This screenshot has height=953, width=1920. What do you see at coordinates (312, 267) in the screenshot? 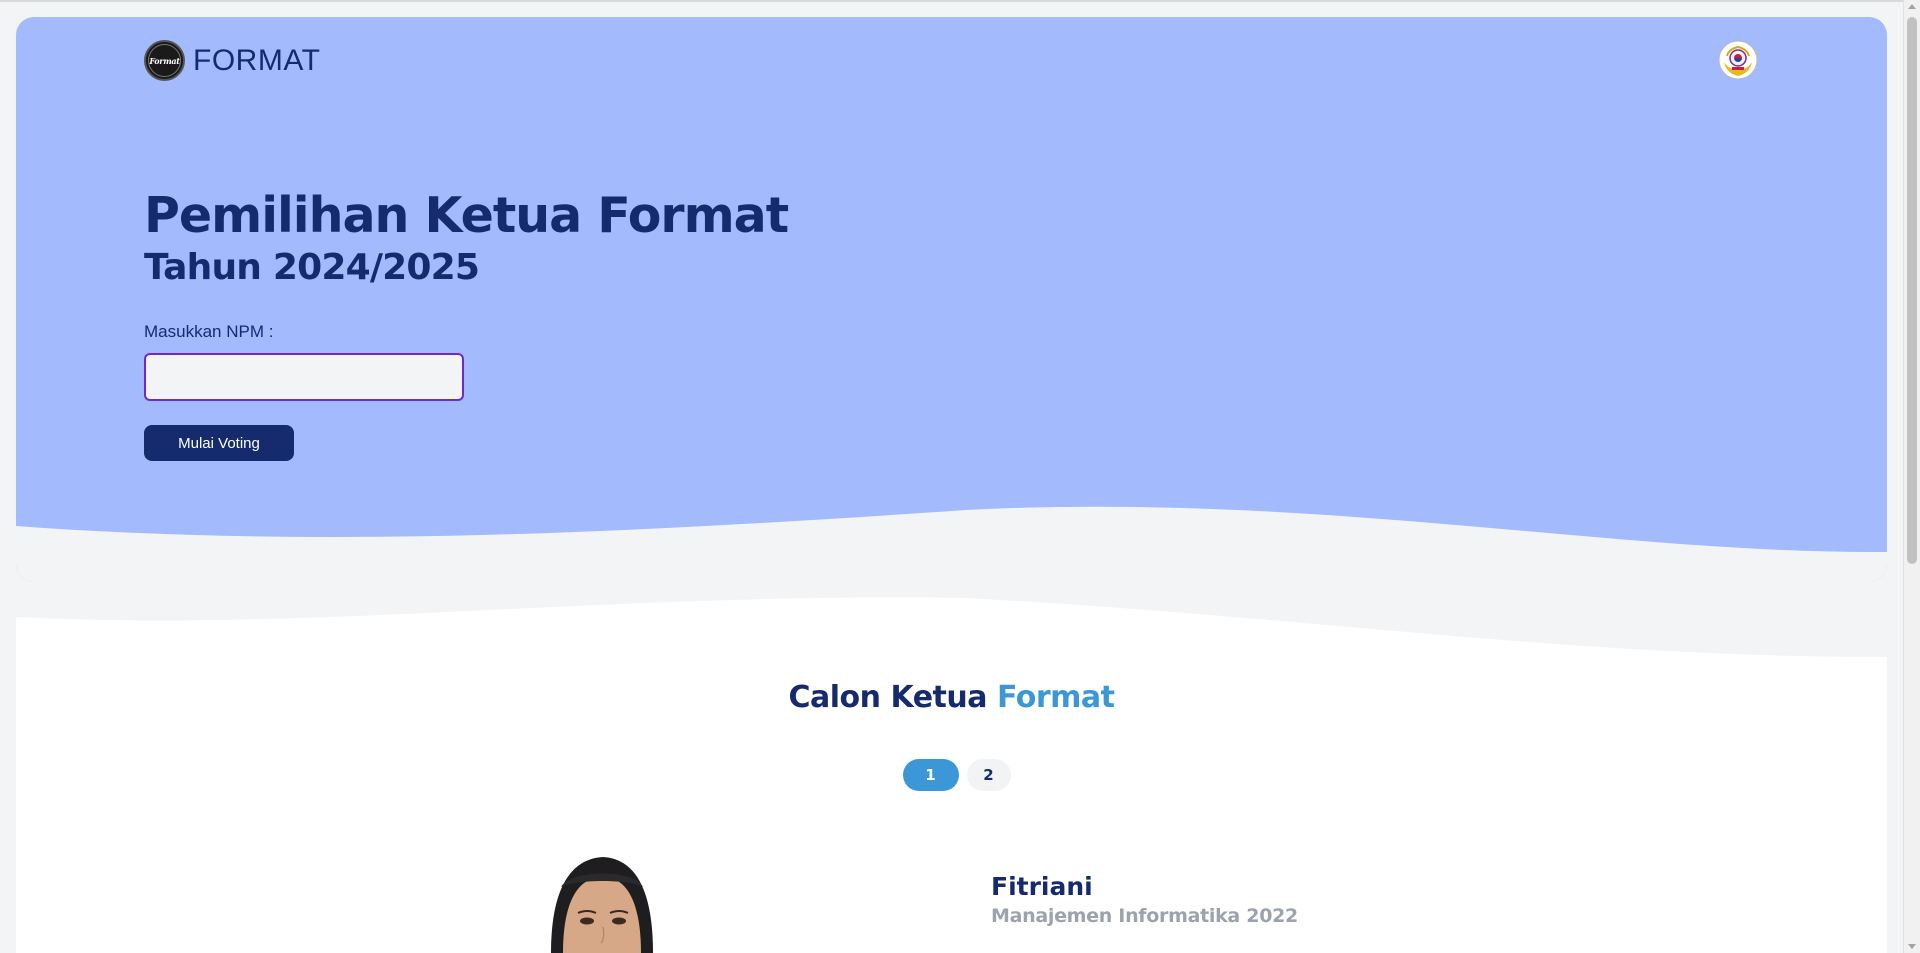
I see `hero-subtitle: Tahun 2024/2025` at bounding box center [312, 267].